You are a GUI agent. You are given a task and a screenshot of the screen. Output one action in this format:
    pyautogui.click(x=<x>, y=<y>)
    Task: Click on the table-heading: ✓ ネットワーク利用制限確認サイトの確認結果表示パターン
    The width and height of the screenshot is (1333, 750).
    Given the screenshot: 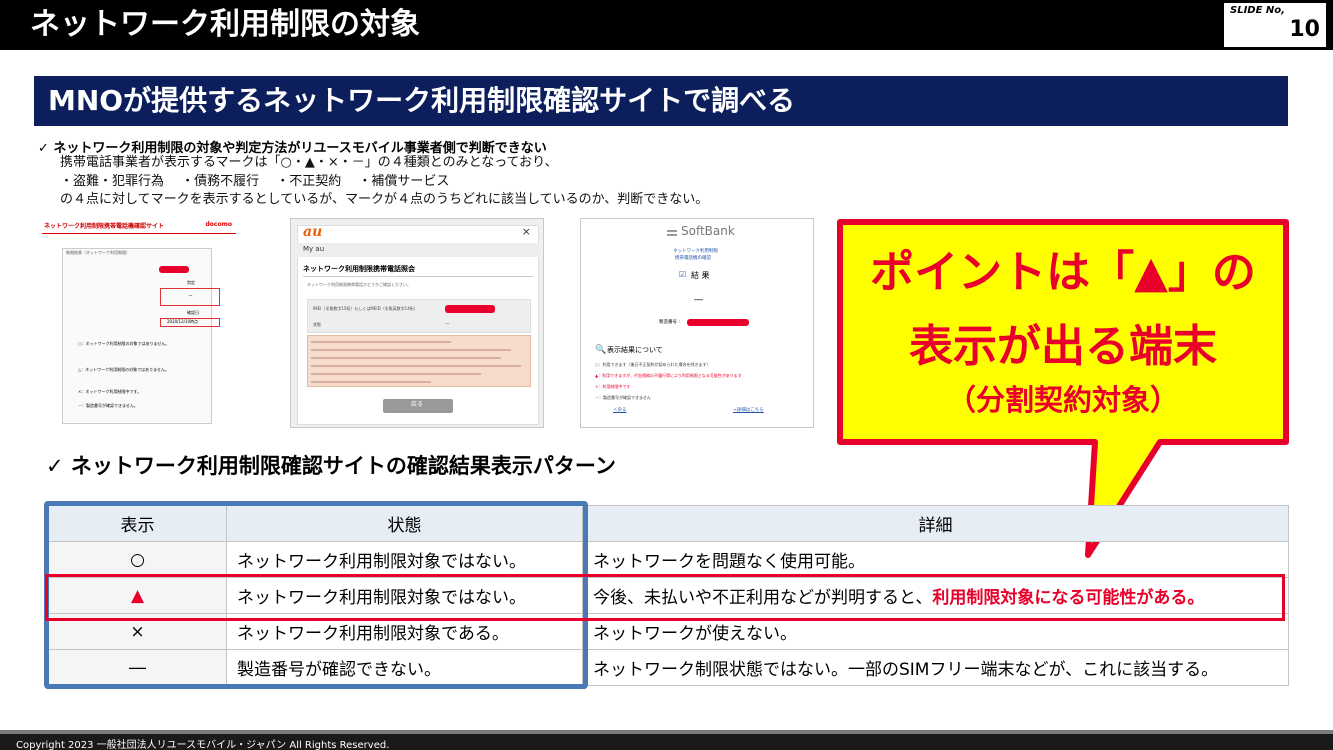 What is the action you would take?
    pyautogui.click(x=331, y=466)
    